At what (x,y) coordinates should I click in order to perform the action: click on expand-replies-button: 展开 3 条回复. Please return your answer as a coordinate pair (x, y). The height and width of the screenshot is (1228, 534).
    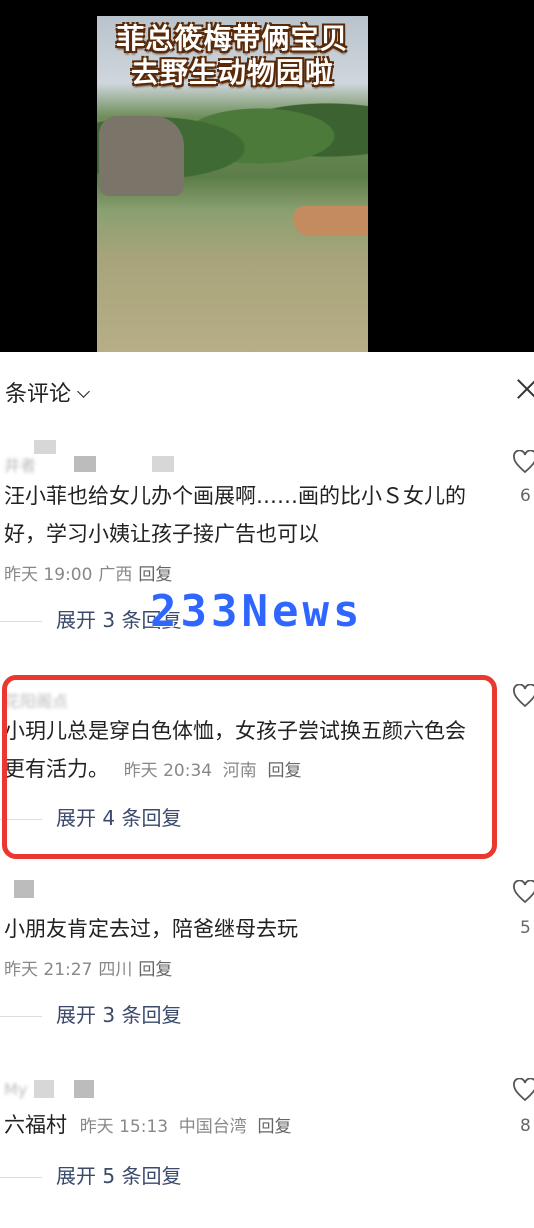
    Looking at the image, I should click on (90, 1013).